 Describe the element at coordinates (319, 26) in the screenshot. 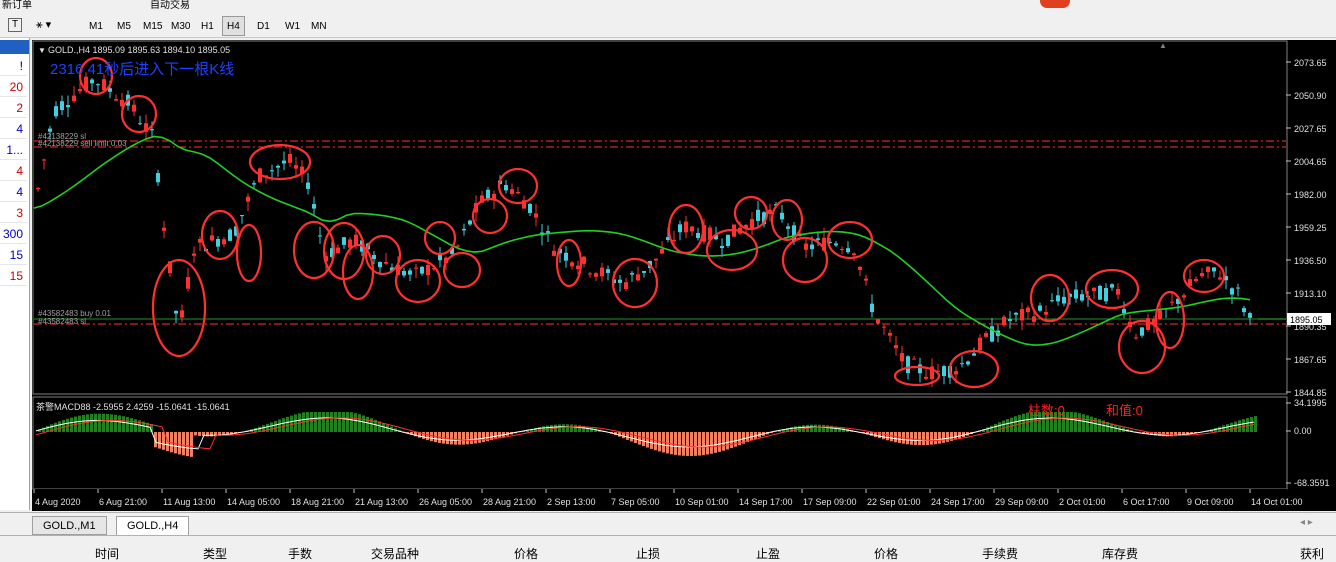

I see `timeframe-mn-button: MN` at that location.